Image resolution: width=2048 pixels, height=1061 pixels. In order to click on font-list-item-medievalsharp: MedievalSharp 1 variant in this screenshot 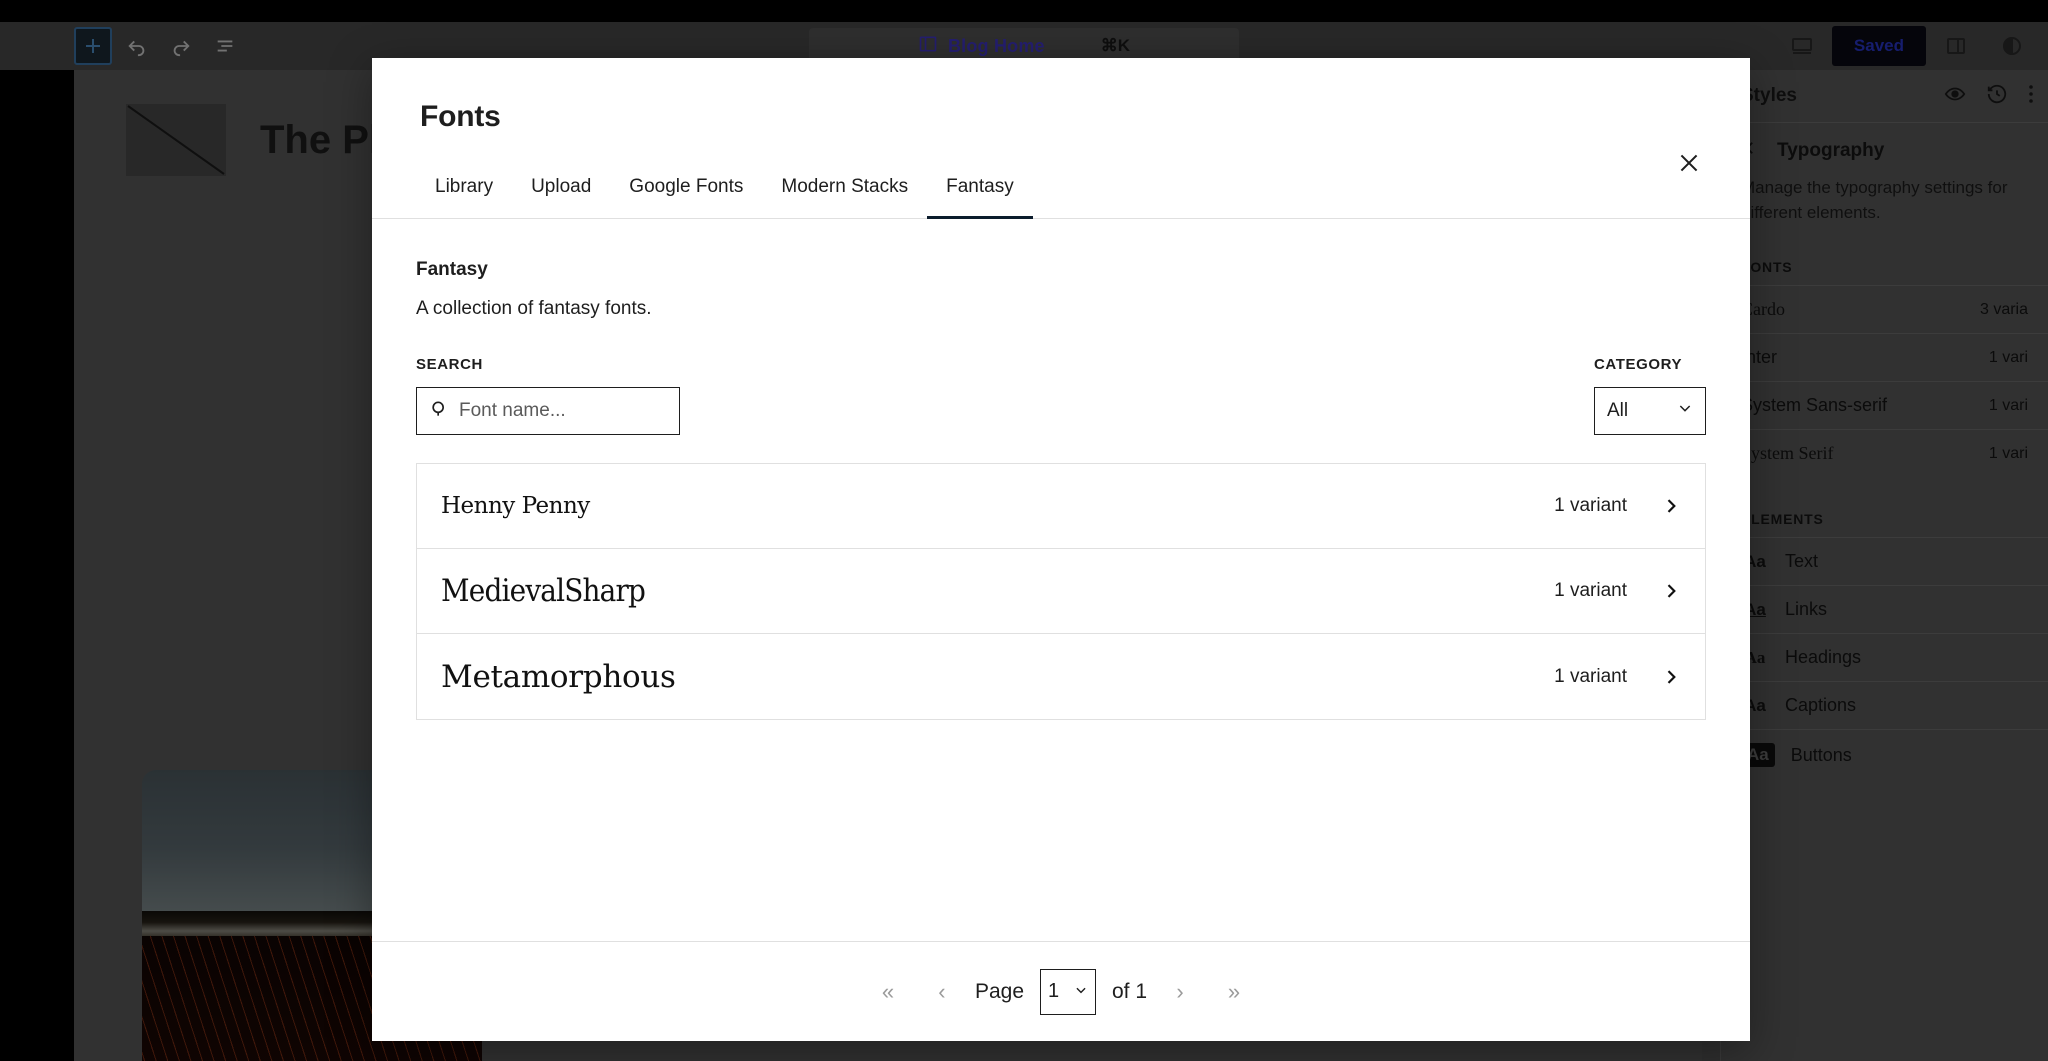, I will do `click(1061, 591)`.